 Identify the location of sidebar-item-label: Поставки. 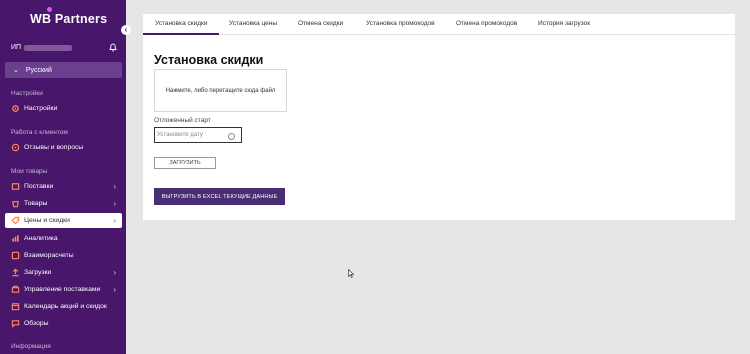
(39, 186).